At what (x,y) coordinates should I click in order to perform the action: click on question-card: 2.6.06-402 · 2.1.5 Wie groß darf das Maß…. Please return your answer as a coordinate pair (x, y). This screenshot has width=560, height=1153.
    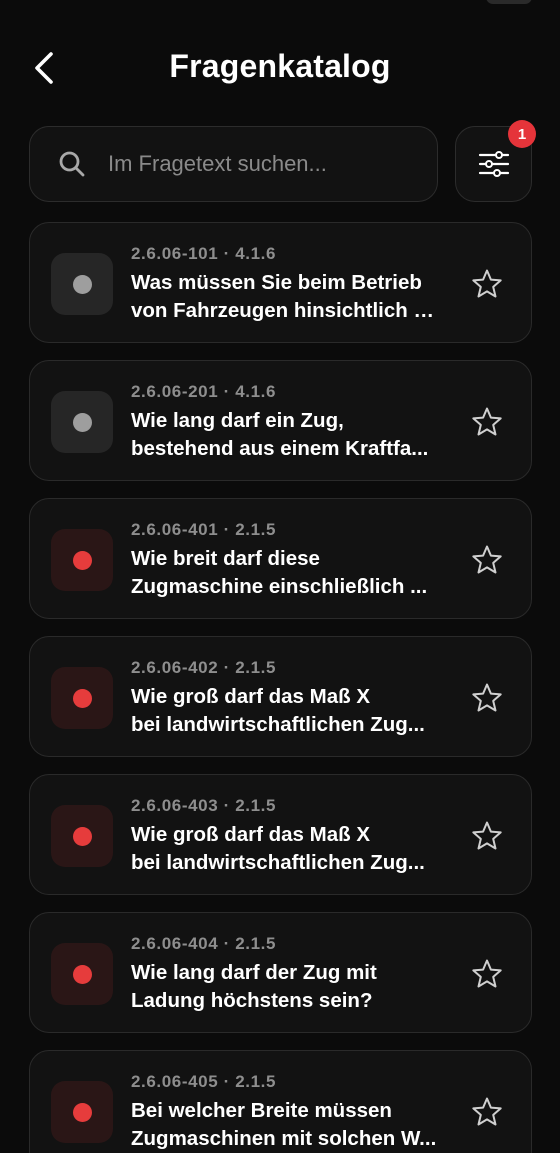
    Looking at the image, I should click on (280, 696).